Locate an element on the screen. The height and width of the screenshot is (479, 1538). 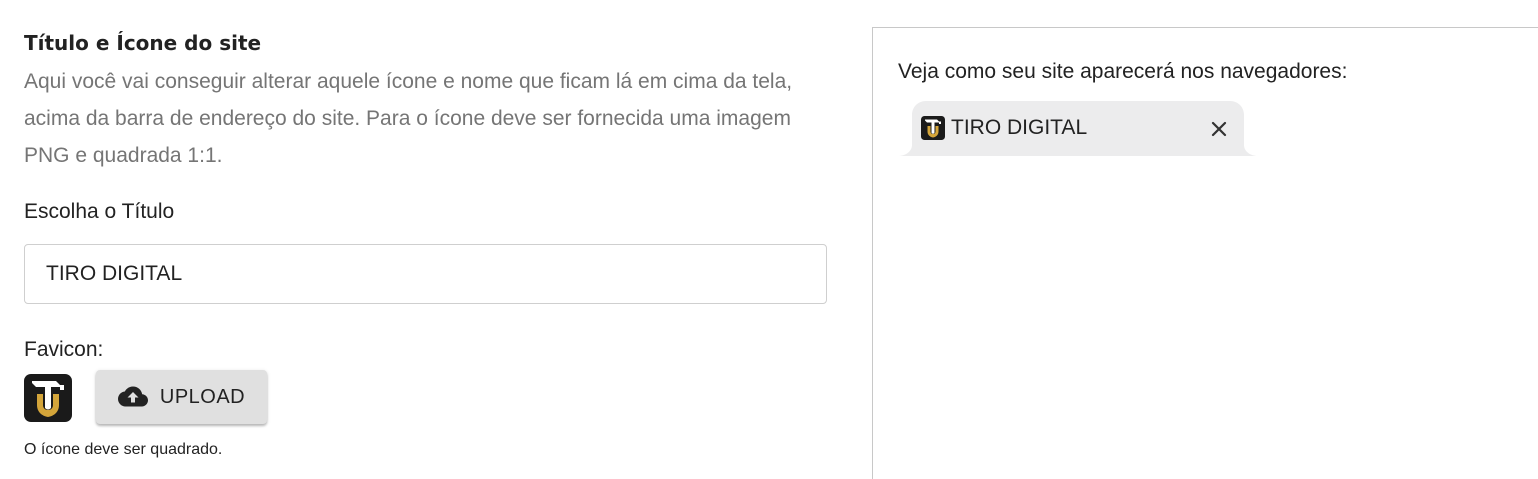
title-field-label: Escolha o Título is located at coordinates (99, 211).